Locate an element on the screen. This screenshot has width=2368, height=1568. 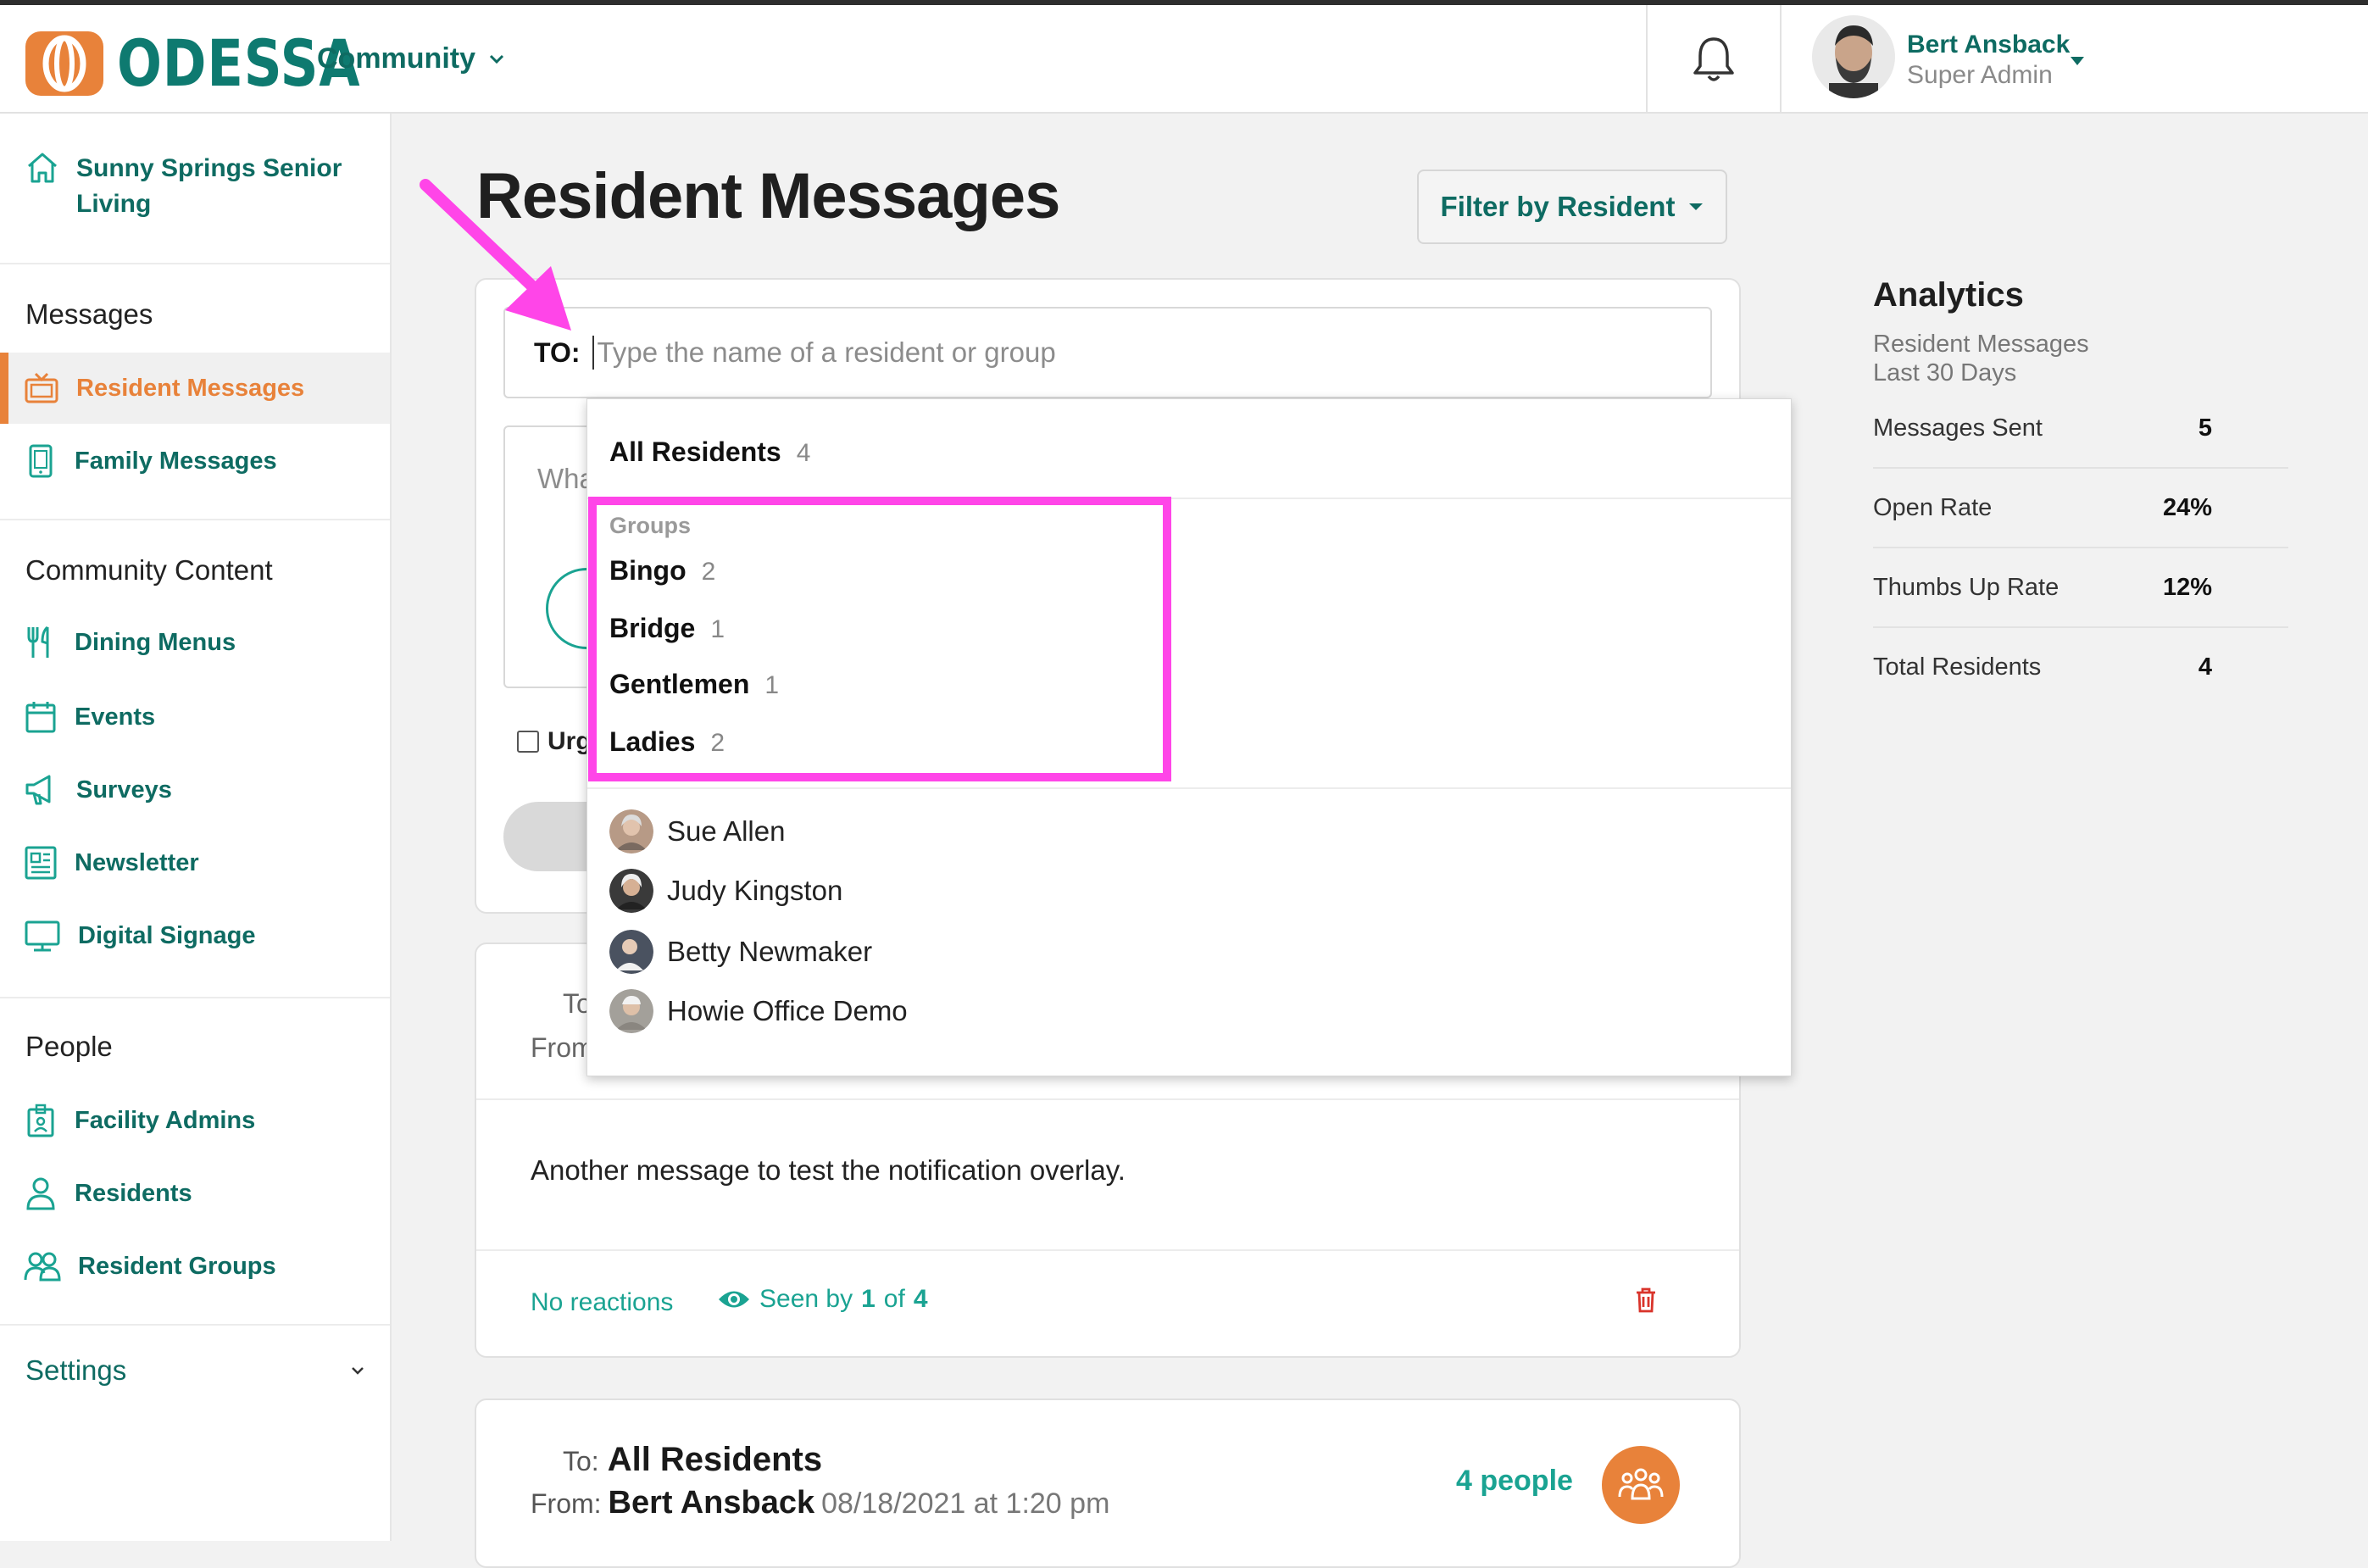
analytics-subtitle: Resident Messages Last 30 Days is located at coordinates (2080, 358).